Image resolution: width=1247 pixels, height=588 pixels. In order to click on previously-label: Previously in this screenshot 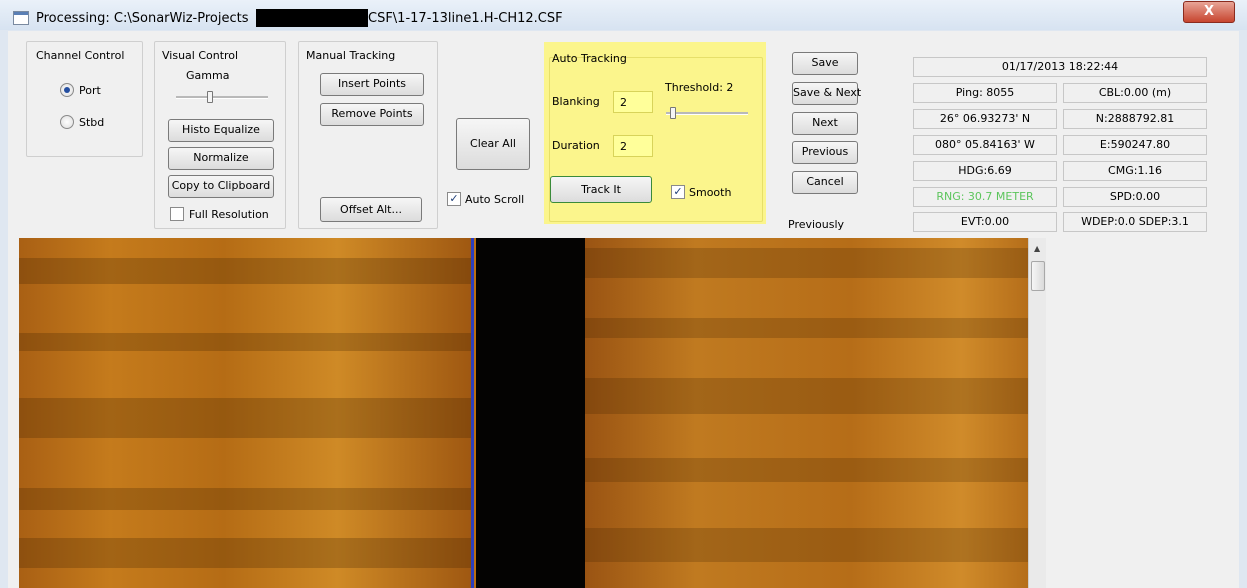, I will do `click(816, 224)`.